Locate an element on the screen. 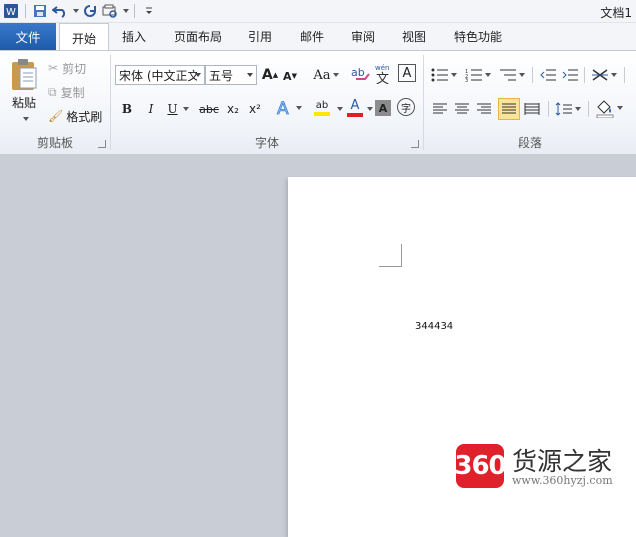 This screenshot has height=537, width=636. svg-text: 3 is located at coordinates (466, 80).